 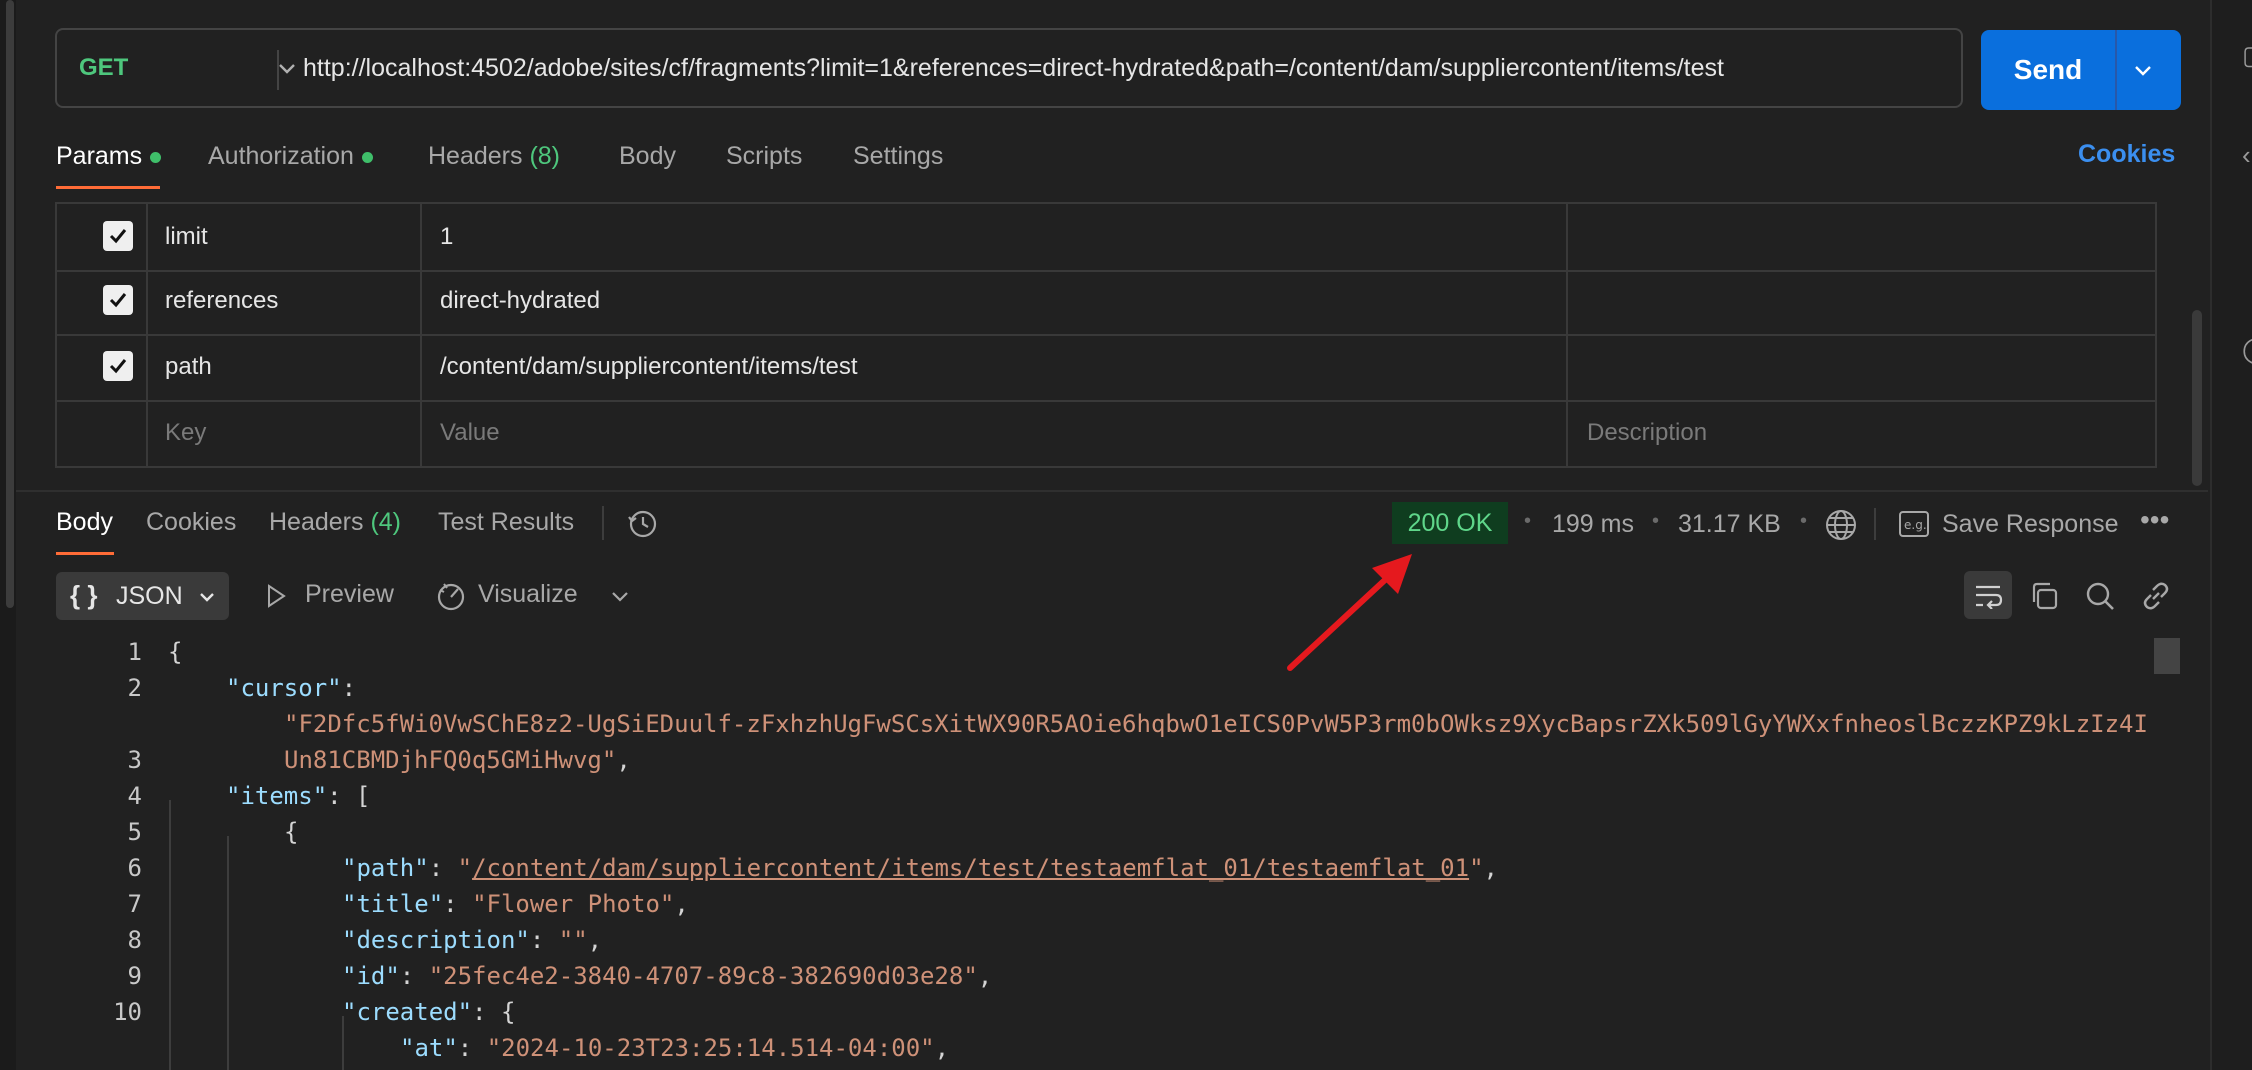 What do you see at coordinates (316, 522) in the screenshot?
I see `response-tab-headers-label: Headers` at bounding box center [316, 522].